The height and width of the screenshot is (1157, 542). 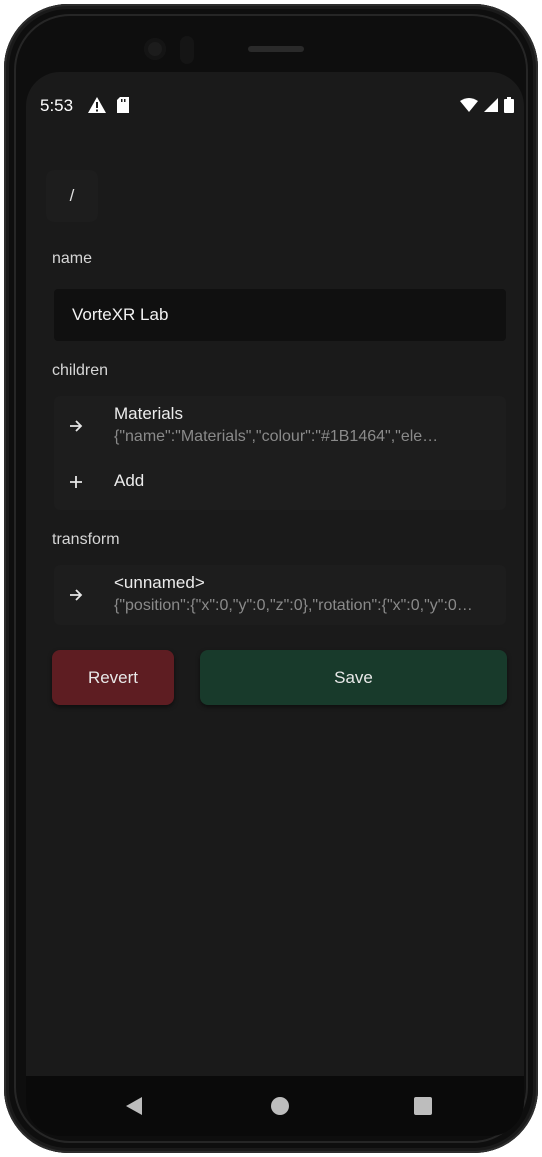 I want to click on transform-title: <unnamed>, so click(x=159, y=582).